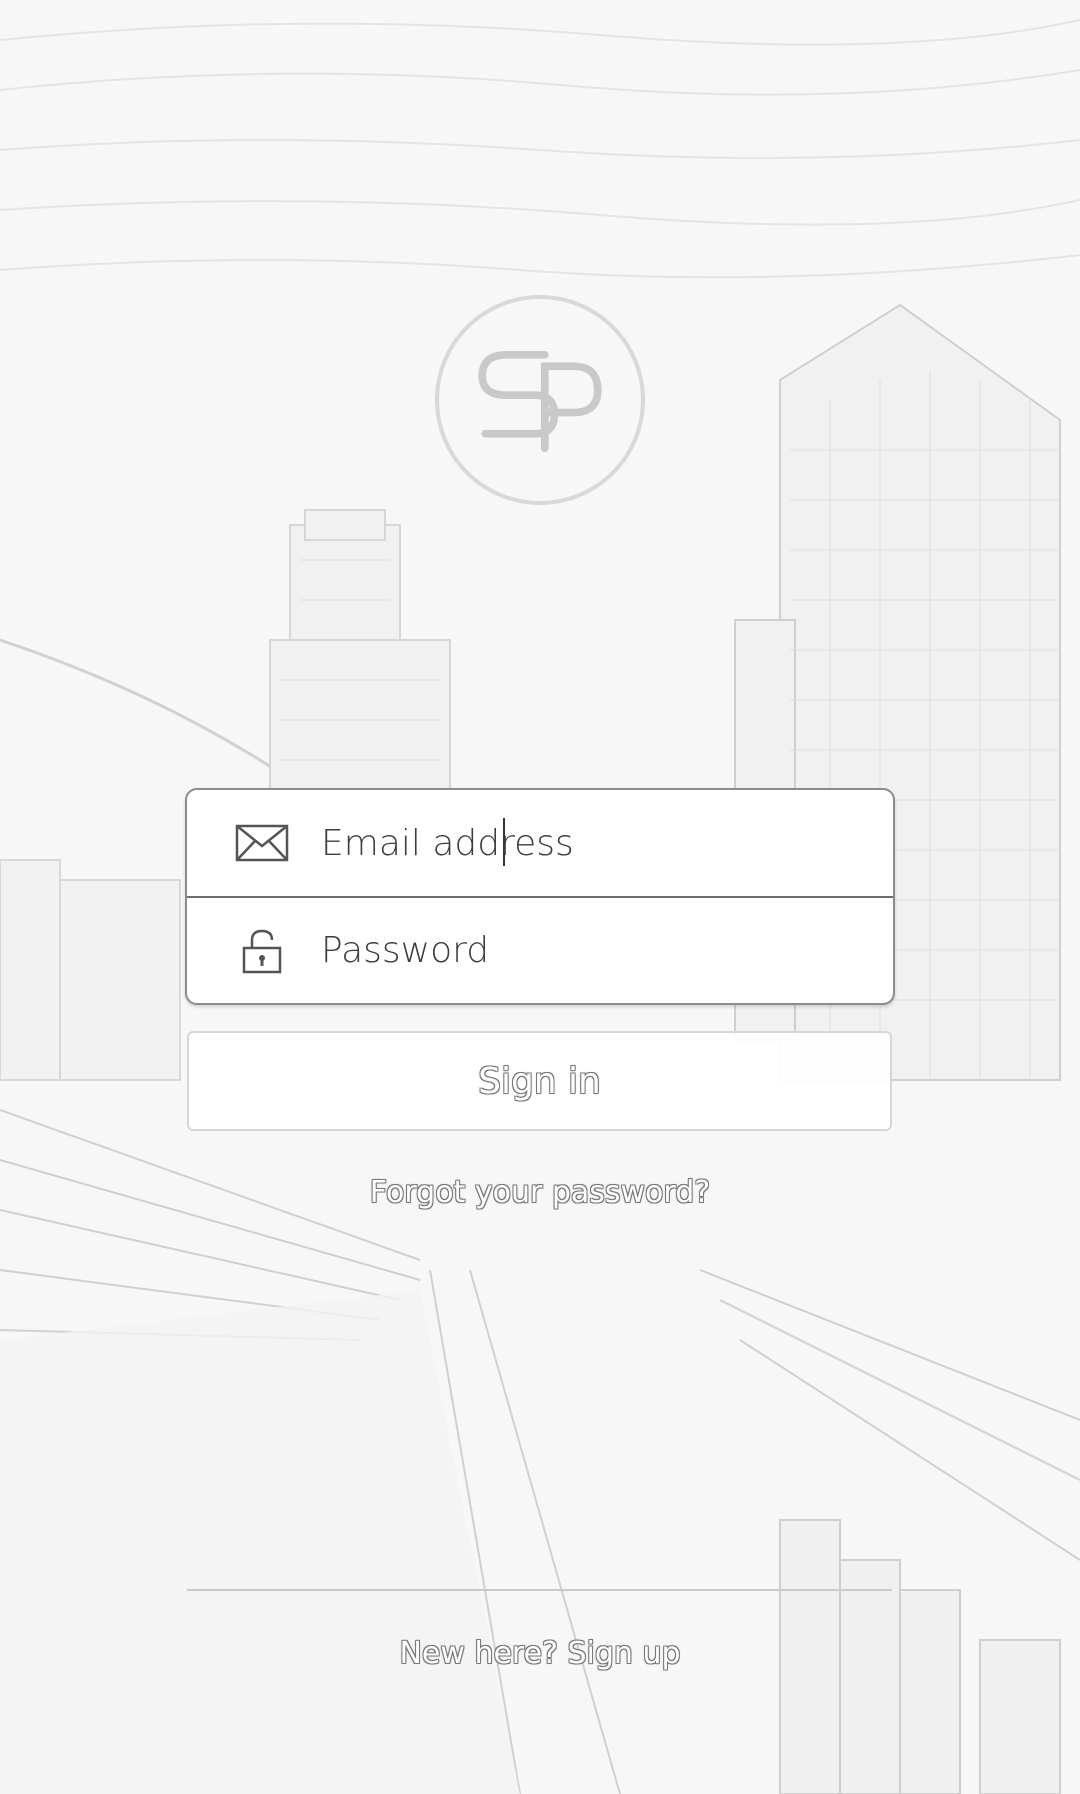  I want to click on forgot-password-link: Forgot your password?, so click(540, 1192).